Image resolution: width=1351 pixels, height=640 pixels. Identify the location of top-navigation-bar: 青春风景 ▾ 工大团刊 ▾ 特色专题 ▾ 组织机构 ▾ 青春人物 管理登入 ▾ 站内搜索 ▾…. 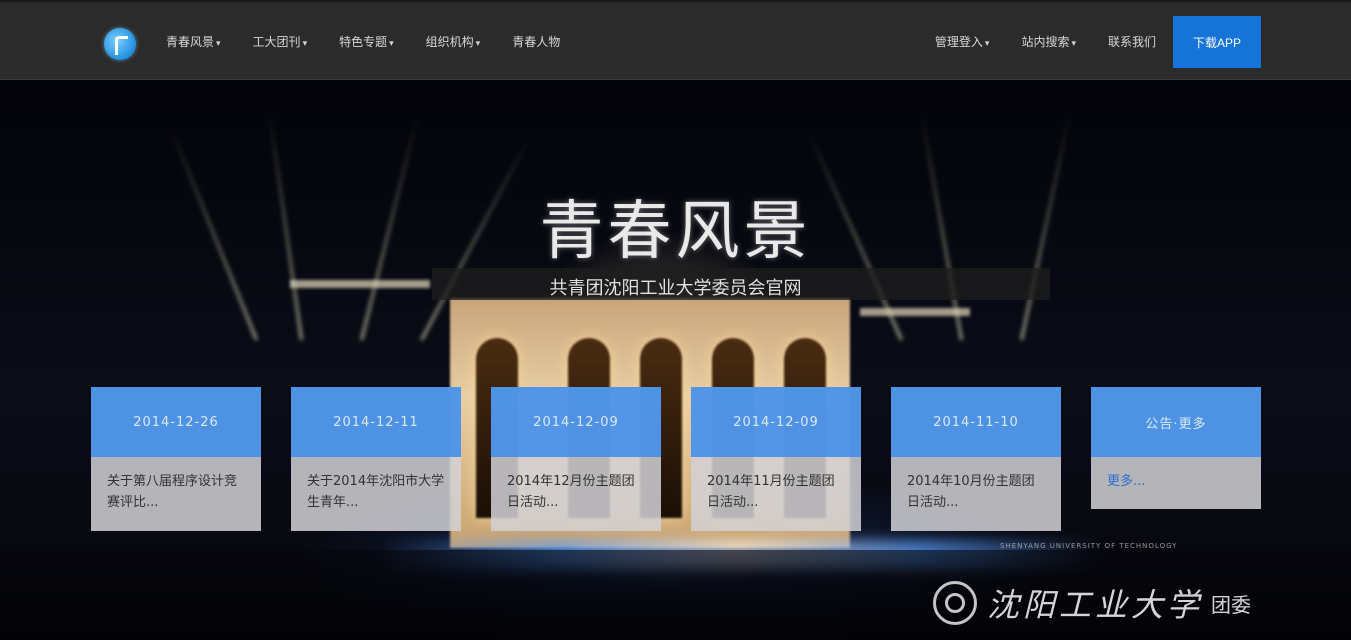
(675, 40).